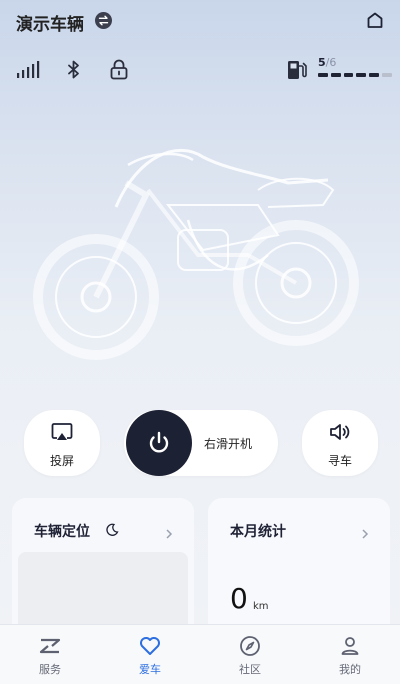  I want to click on service-icon, so click(50, 646).